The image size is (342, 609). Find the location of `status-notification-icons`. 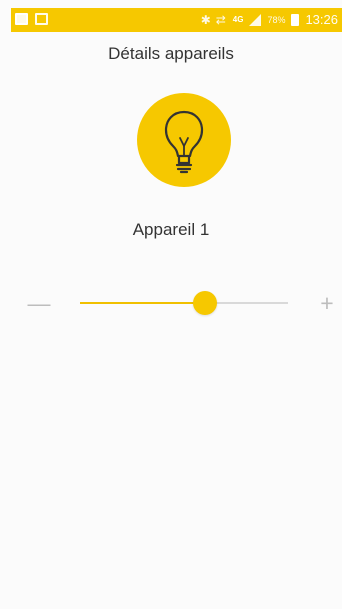

status-notification-icons is located at coordinates (31, 19).